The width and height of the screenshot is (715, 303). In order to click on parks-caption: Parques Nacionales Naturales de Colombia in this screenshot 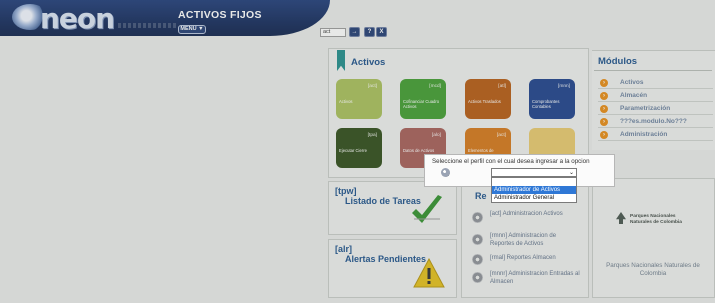, I will do `click(653, 269)`.